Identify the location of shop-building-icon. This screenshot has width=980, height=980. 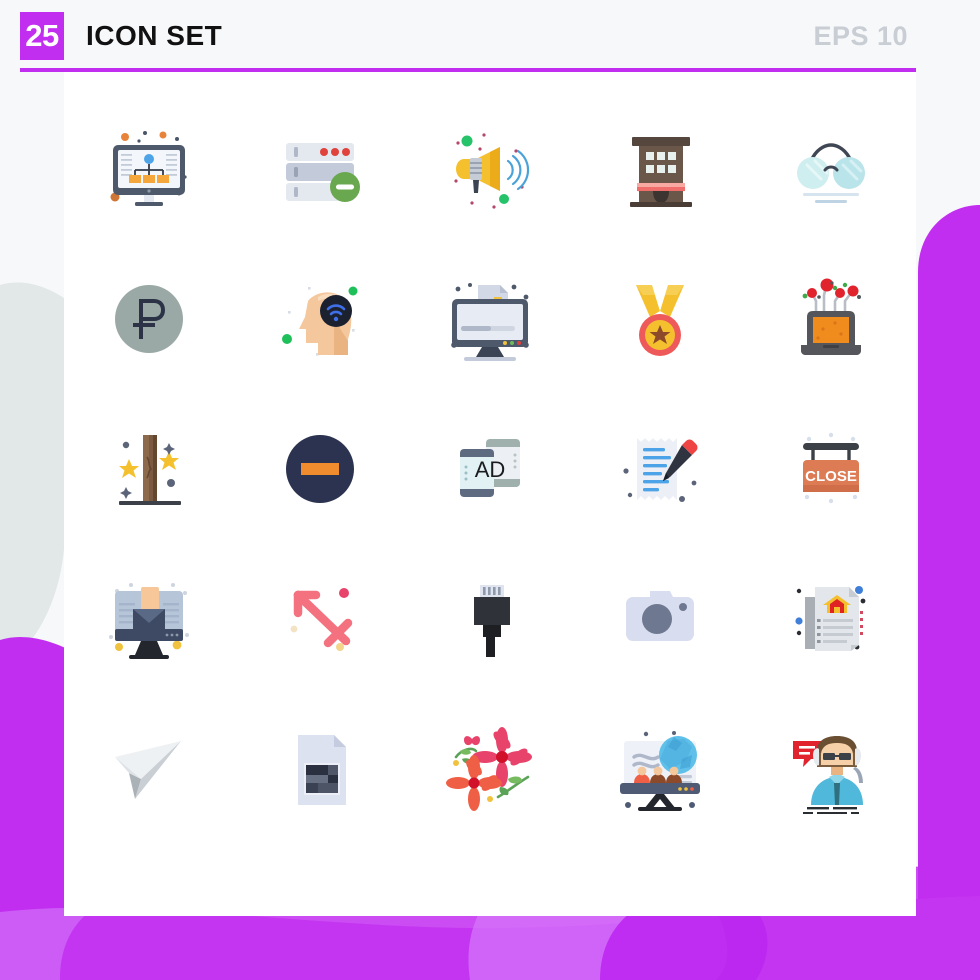
(660, 169).